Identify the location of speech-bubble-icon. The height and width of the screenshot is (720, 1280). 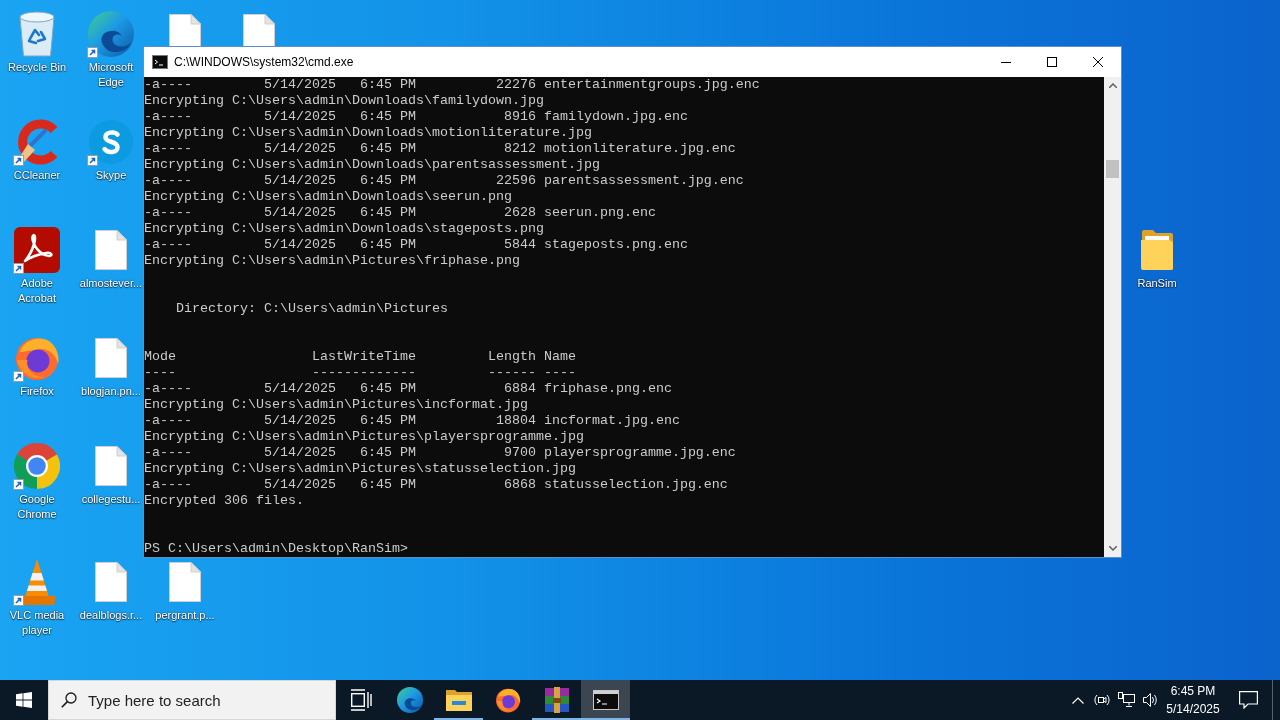
(1248, 700).